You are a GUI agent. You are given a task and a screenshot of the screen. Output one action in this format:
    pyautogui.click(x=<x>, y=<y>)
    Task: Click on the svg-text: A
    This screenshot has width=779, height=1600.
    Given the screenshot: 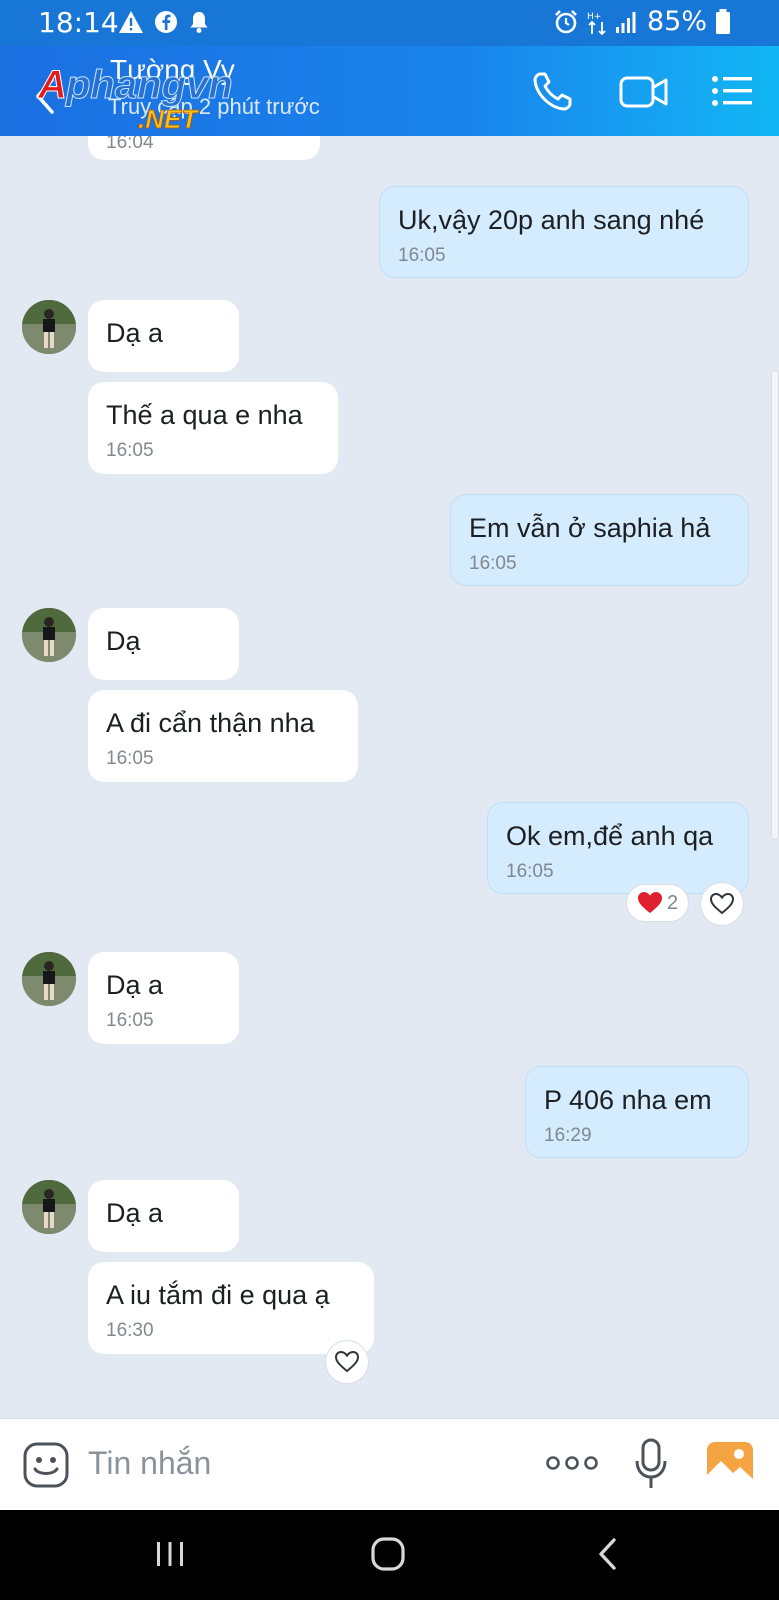 What is the action you would take?
    pyautogui.click(x=52, y=85)
    